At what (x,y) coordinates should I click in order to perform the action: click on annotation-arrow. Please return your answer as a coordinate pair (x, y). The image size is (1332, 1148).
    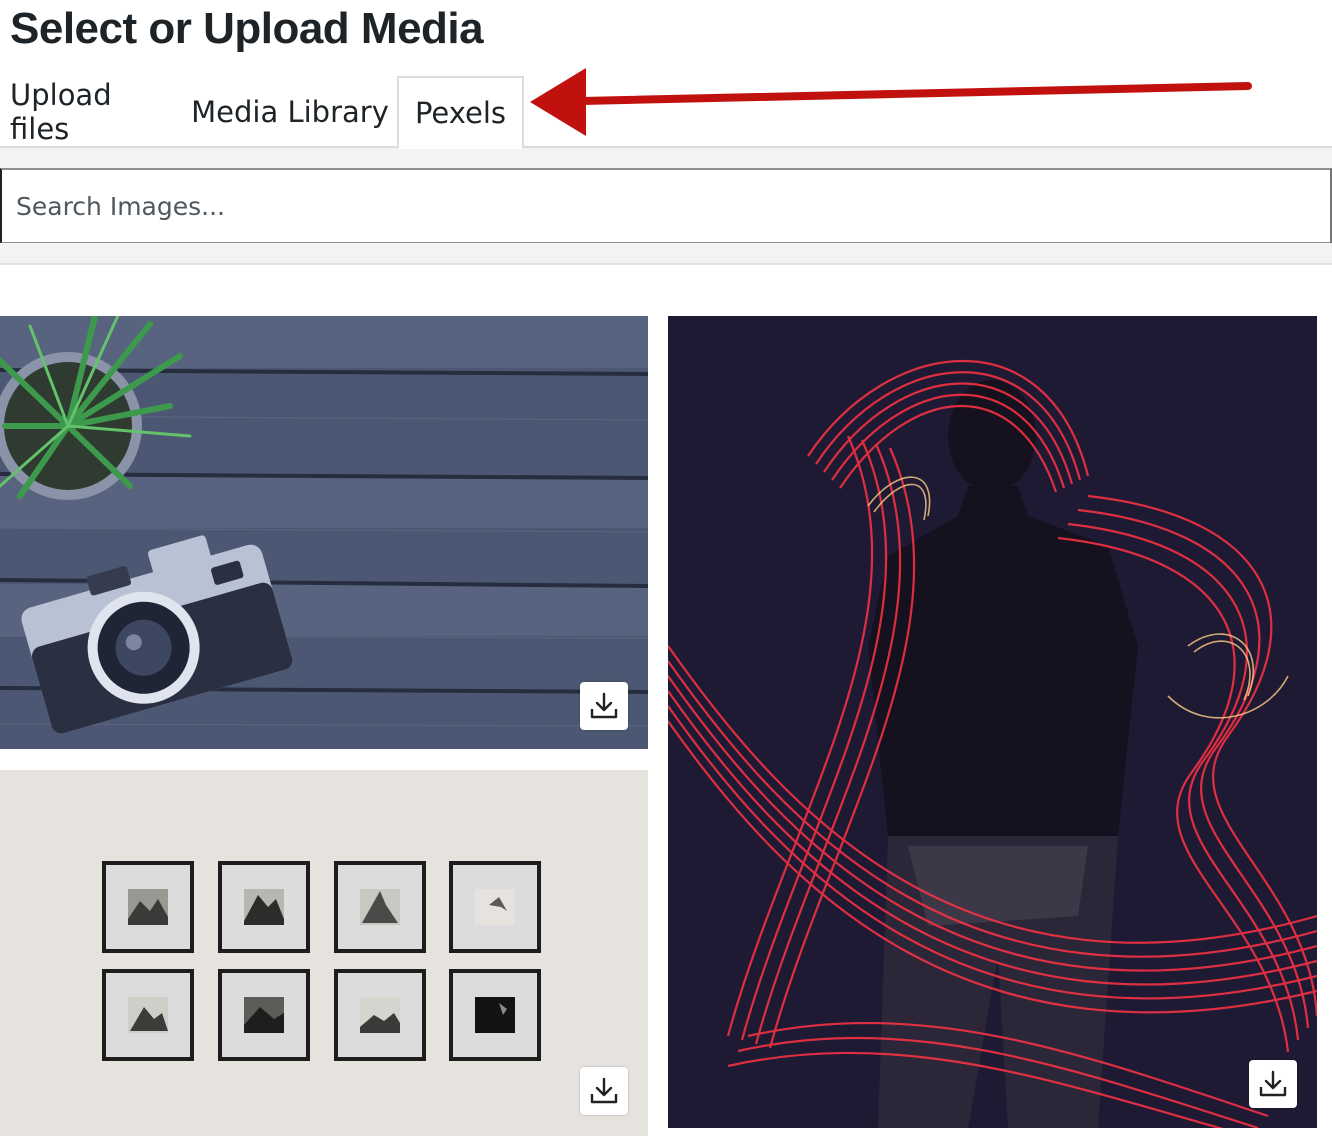
    Looking at the image, I should click on (891, 102).